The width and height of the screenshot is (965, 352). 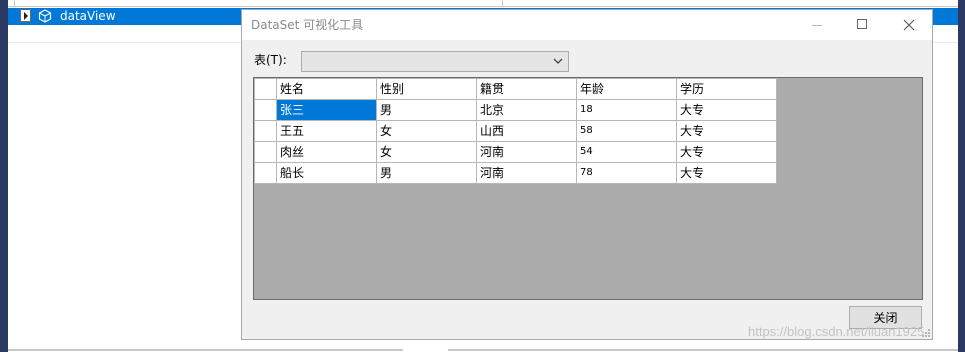 I want to click on maximize-icon, so click(x=862, y=24).